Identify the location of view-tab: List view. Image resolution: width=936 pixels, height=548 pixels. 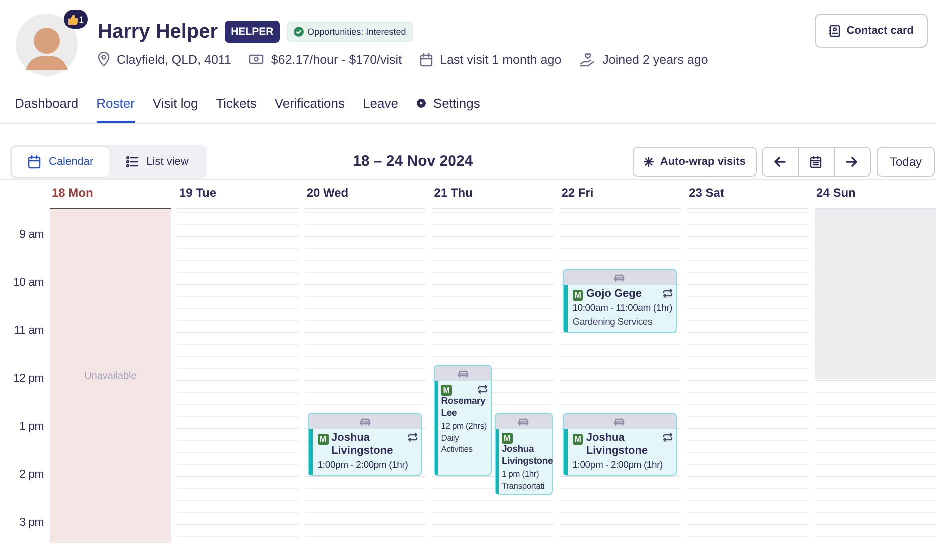
(157, 161).